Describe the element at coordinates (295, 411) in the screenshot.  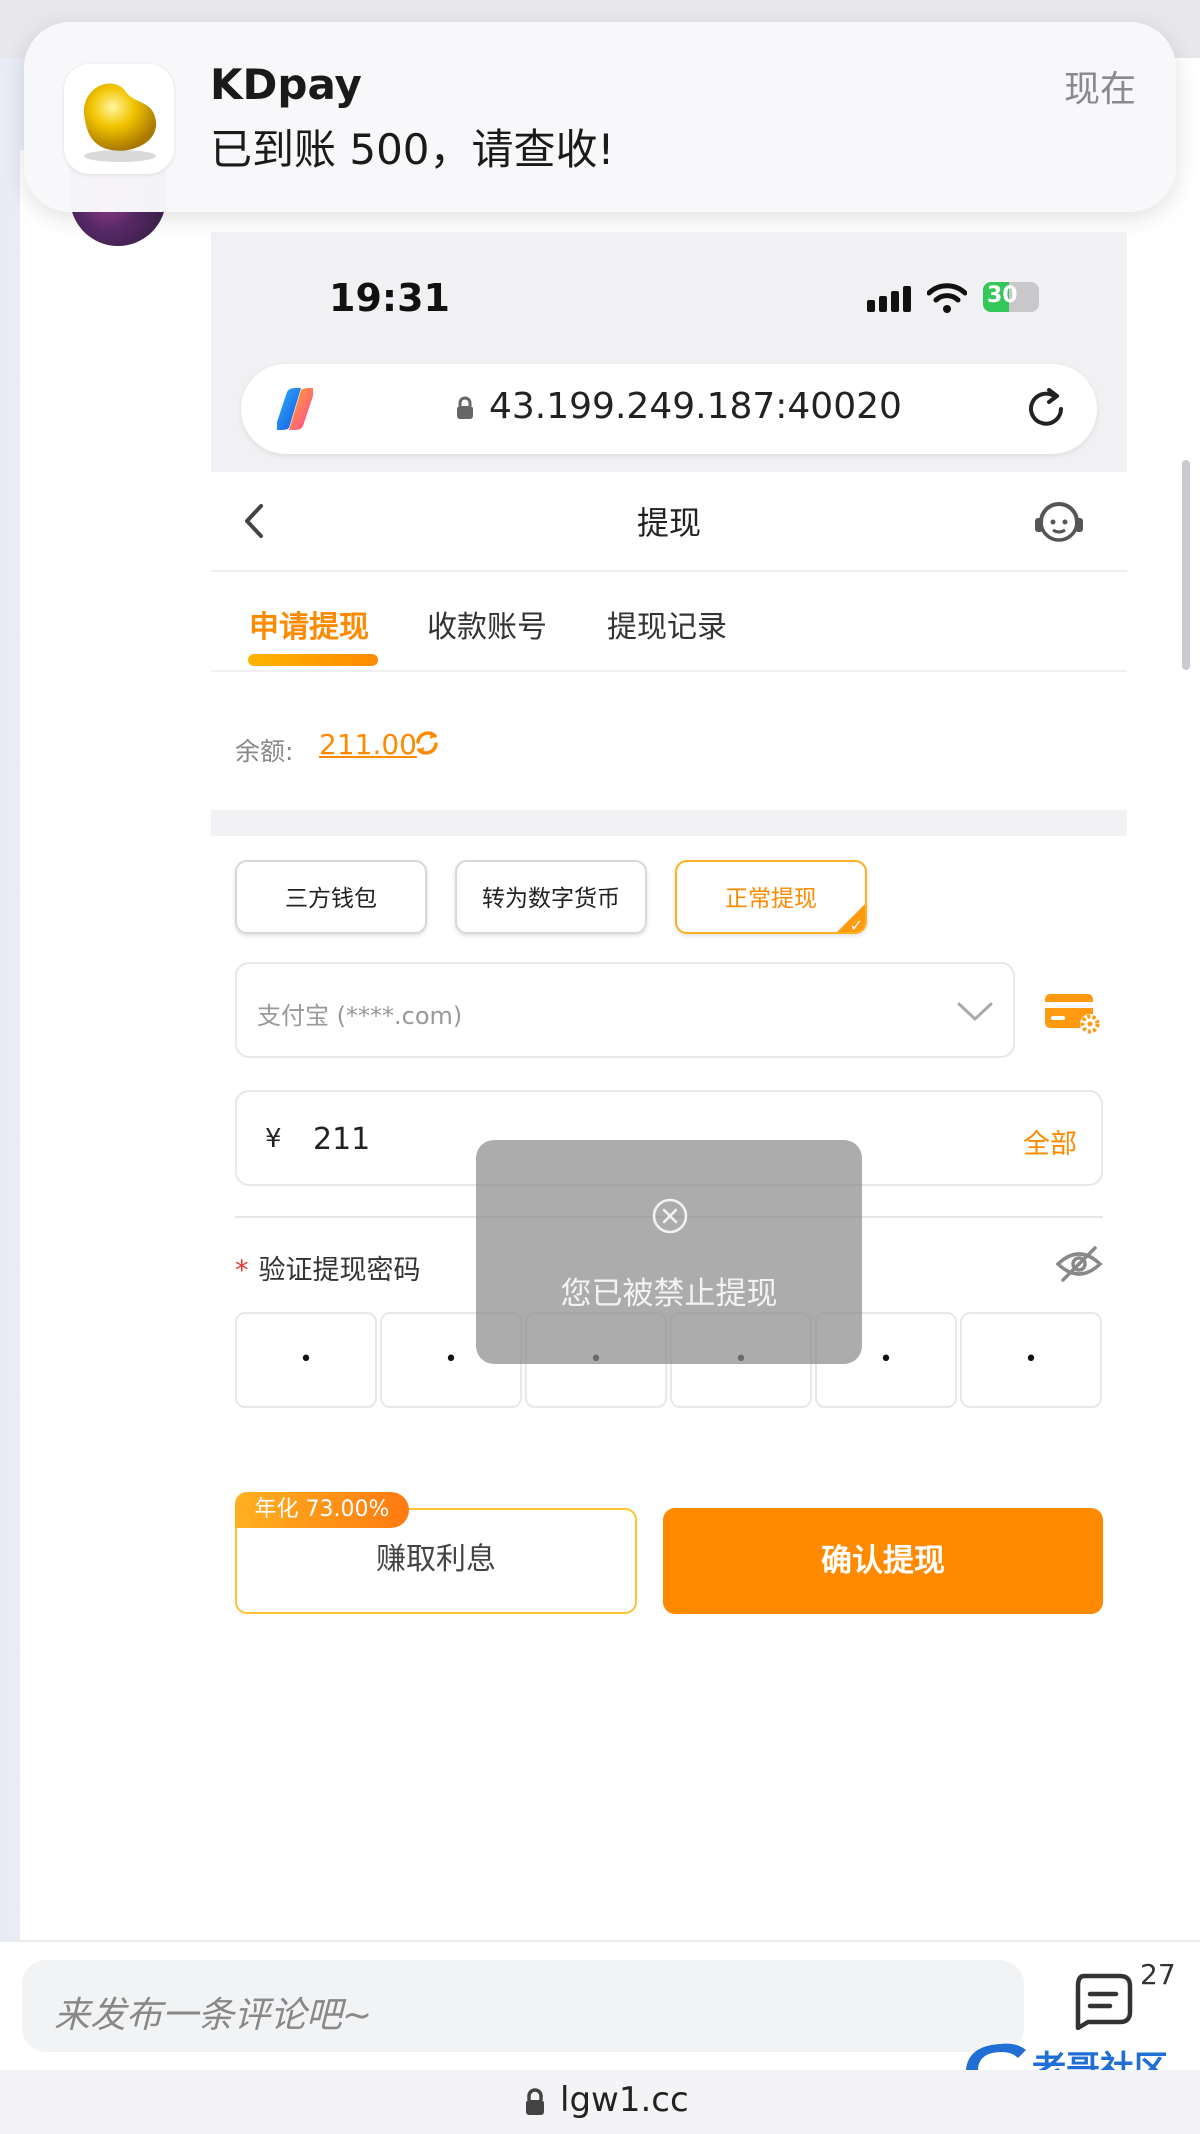
I see `copilot-icon` at that location.